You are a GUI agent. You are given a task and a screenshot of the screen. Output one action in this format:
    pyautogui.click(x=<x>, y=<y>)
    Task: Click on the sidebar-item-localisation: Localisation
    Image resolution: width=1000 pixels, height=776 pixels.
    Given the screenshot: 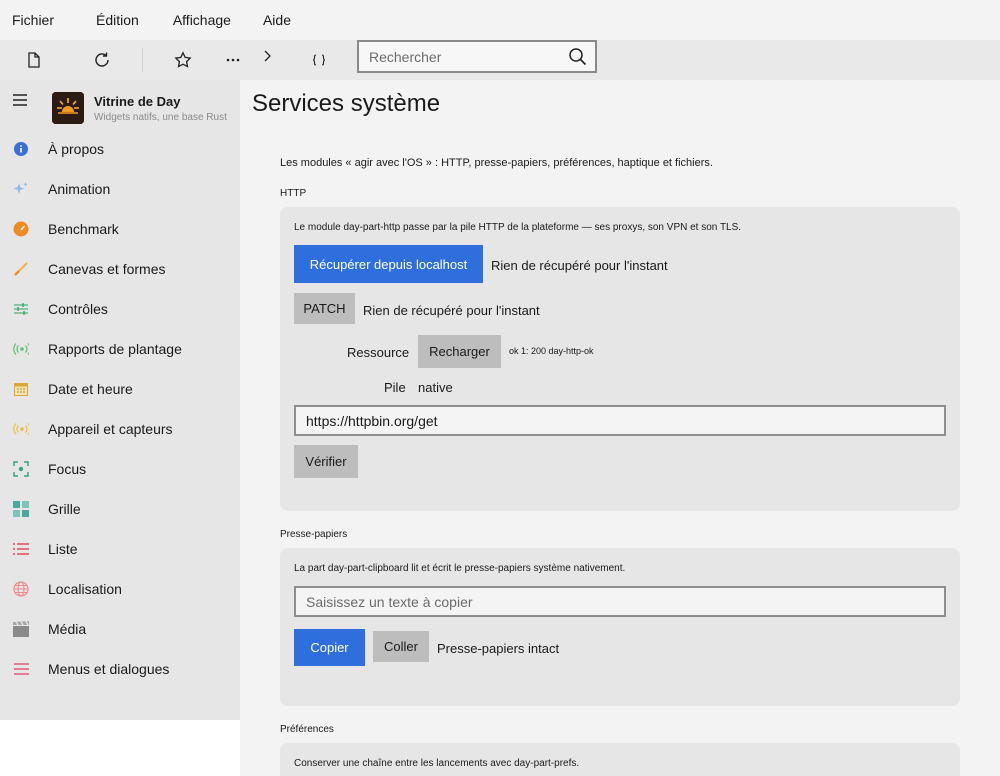 What is the action you would take?
    pyautogui.click(x=120, y=589)
    